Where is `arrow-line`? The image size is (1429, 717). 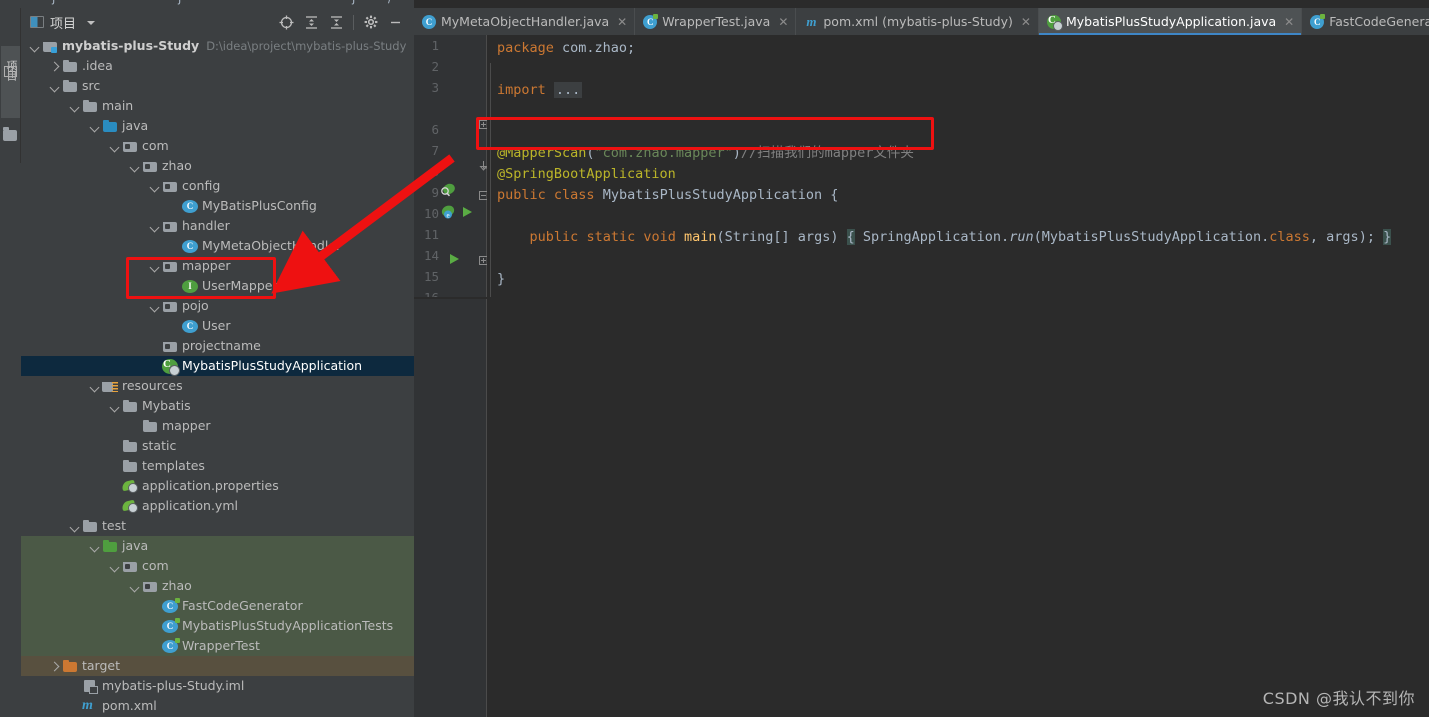
arrow-line is located at coordinates (363, 224).